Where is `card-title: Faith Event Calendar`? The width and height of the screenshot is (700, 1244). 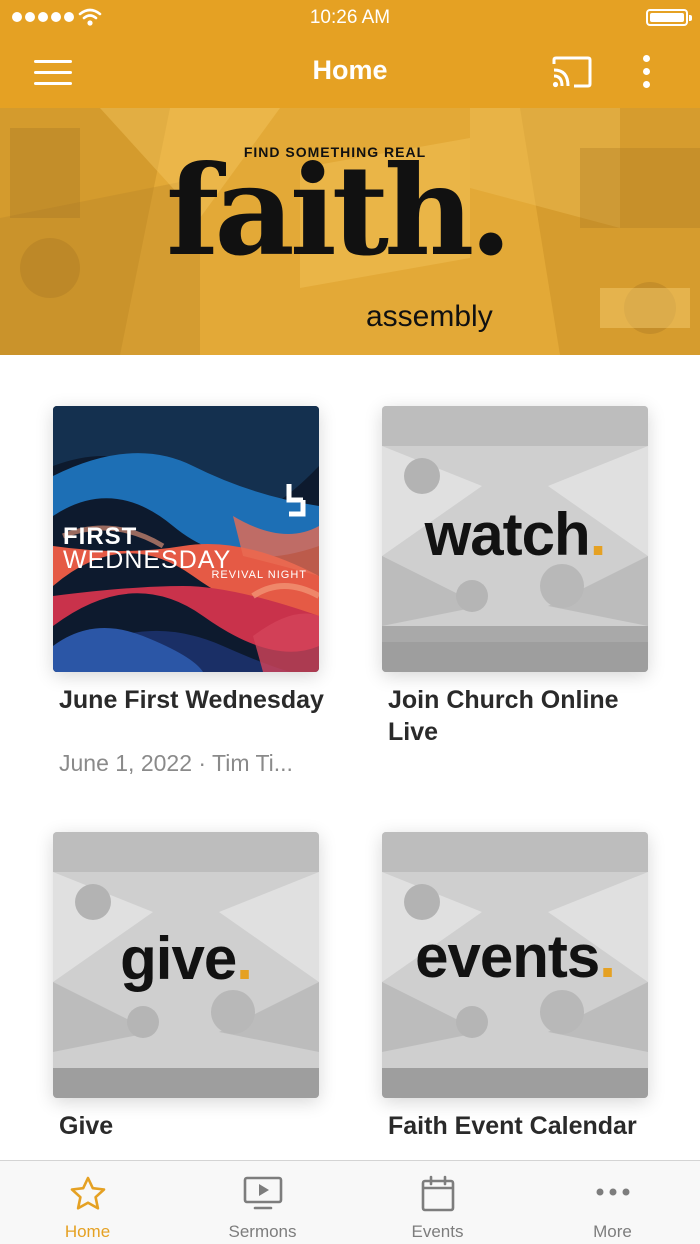
card-title: Faith Event Calendar is located at coordinates (512, 1126).